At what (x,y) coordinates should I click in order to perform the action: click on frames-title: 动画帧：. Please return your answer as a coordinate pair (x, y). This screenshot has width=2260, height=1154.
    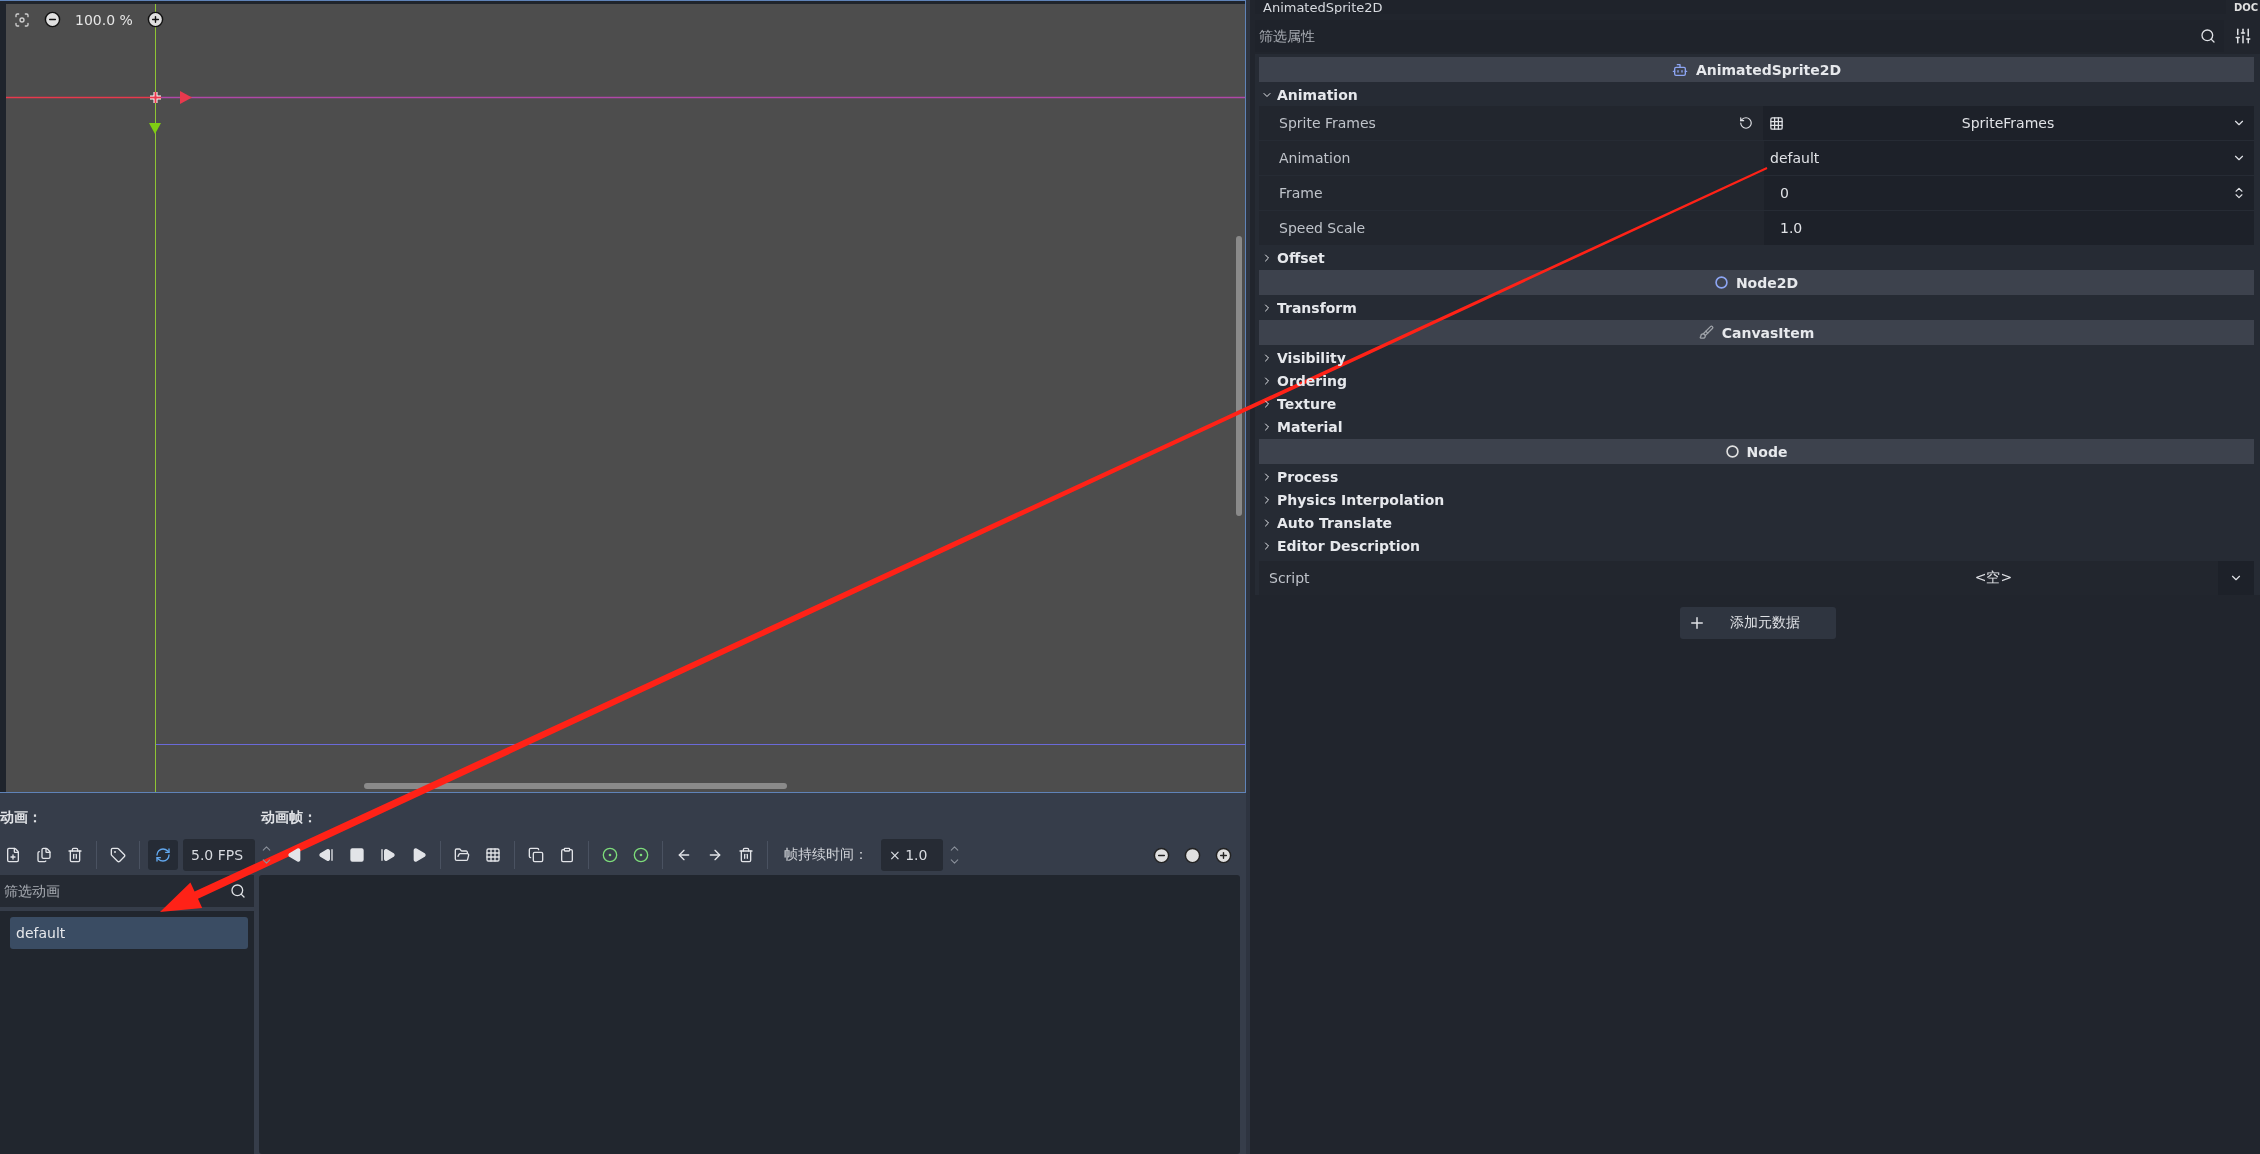
    Looking at the image, I should click on (289, 818).